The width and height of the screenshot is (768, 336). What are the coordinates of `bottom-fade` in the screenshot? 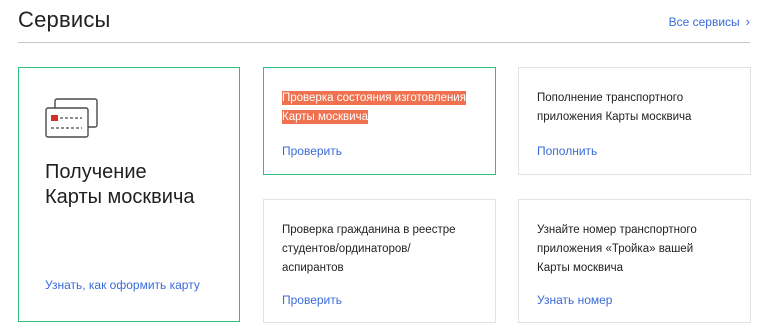 It's located at (384, 331).